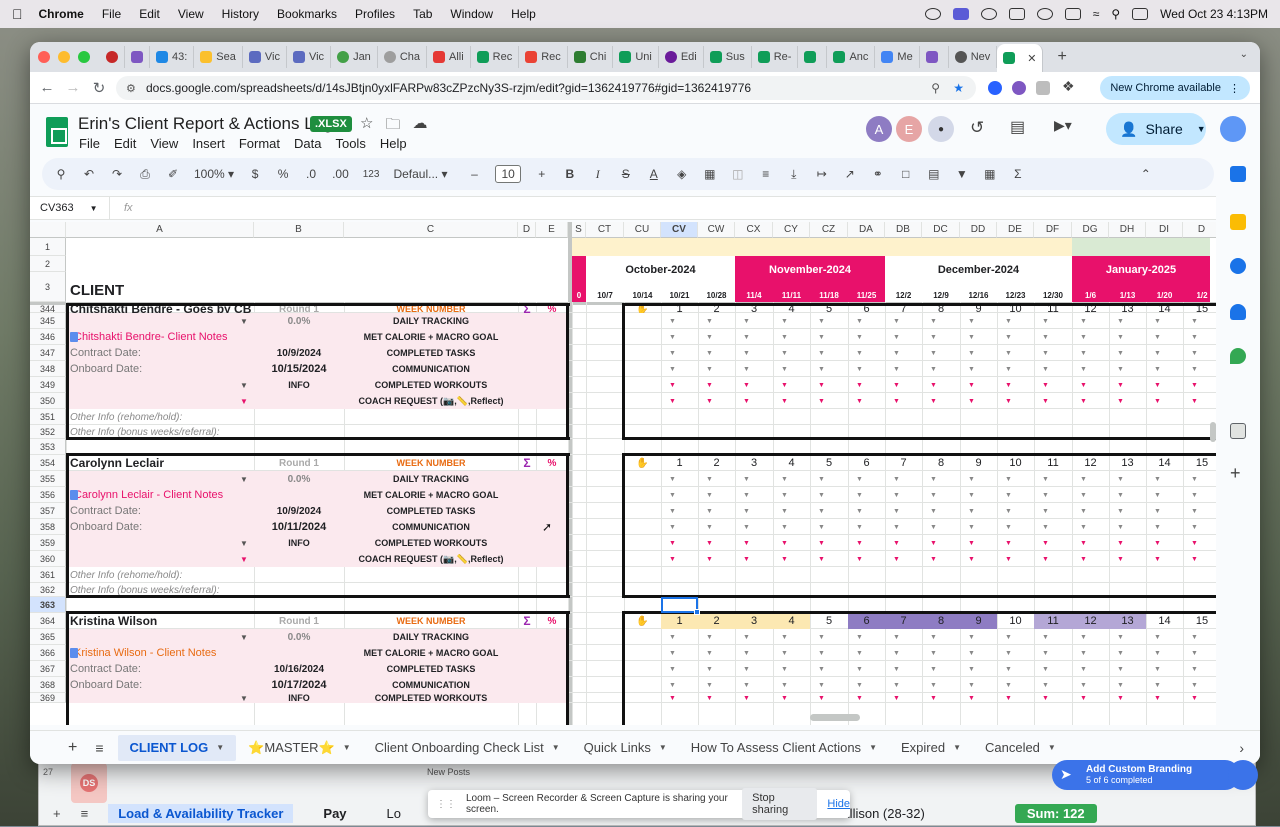 The height and width of the screenshot is (827, 1280). What do you see at coordinates (1238, 431) in the screenshot?
I see `addon-icon` at bounding box center [1238, 431].